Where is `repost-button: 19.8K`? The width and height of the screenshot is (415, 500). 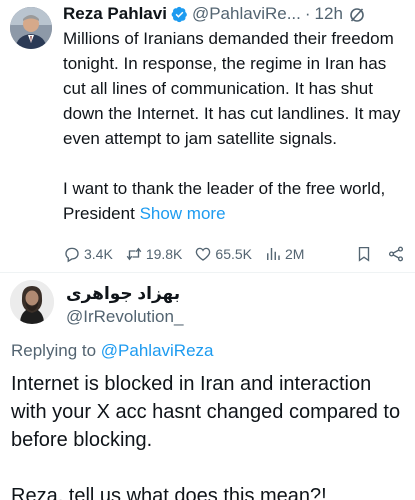
repost-button: 19.8K is located at coordinates (154, 254).